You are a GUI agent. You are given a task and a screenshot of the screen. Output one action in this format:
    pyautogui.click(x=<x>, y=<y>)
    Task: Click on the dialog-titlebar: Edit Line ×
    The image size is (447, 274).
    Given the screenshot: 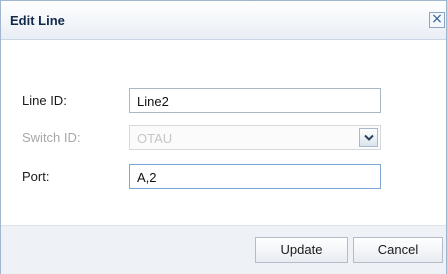 What is the action you would take?
    pyautogui.click(x=223, y=20)
    